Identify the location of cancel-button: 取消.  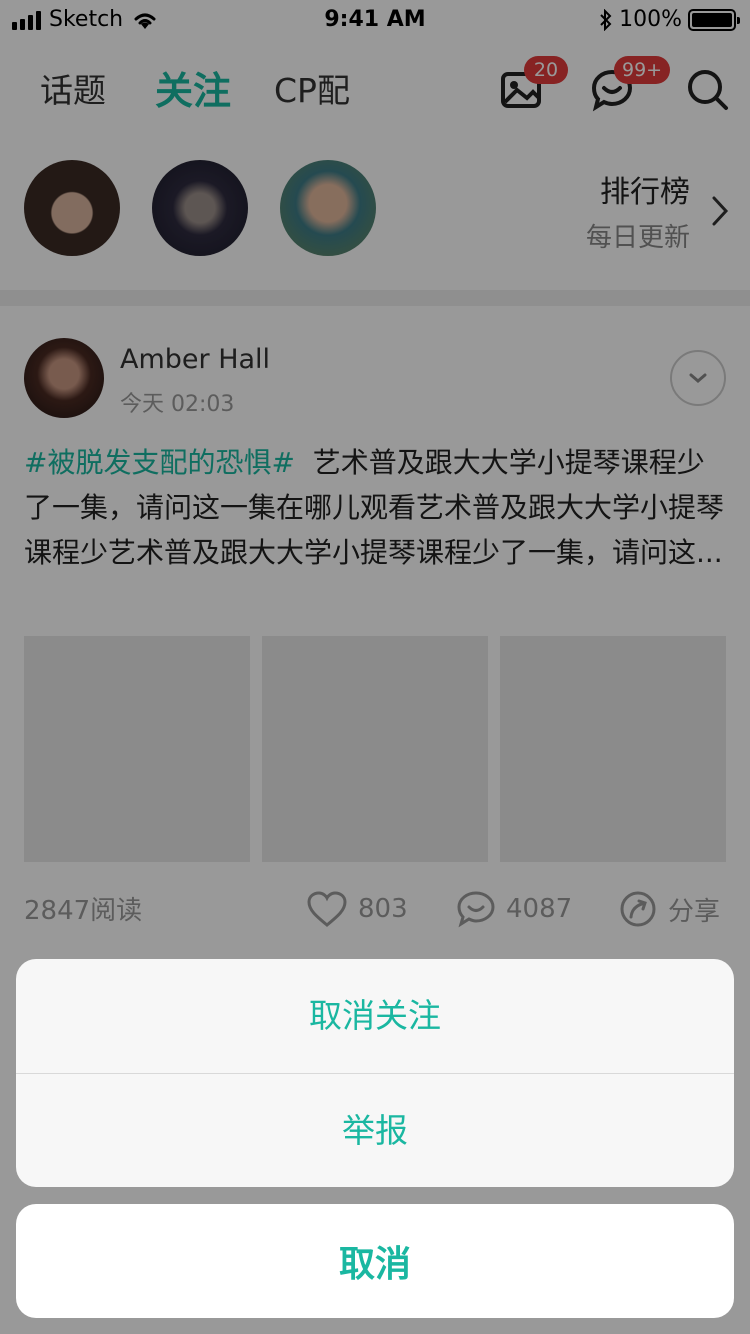
(375, 1261).